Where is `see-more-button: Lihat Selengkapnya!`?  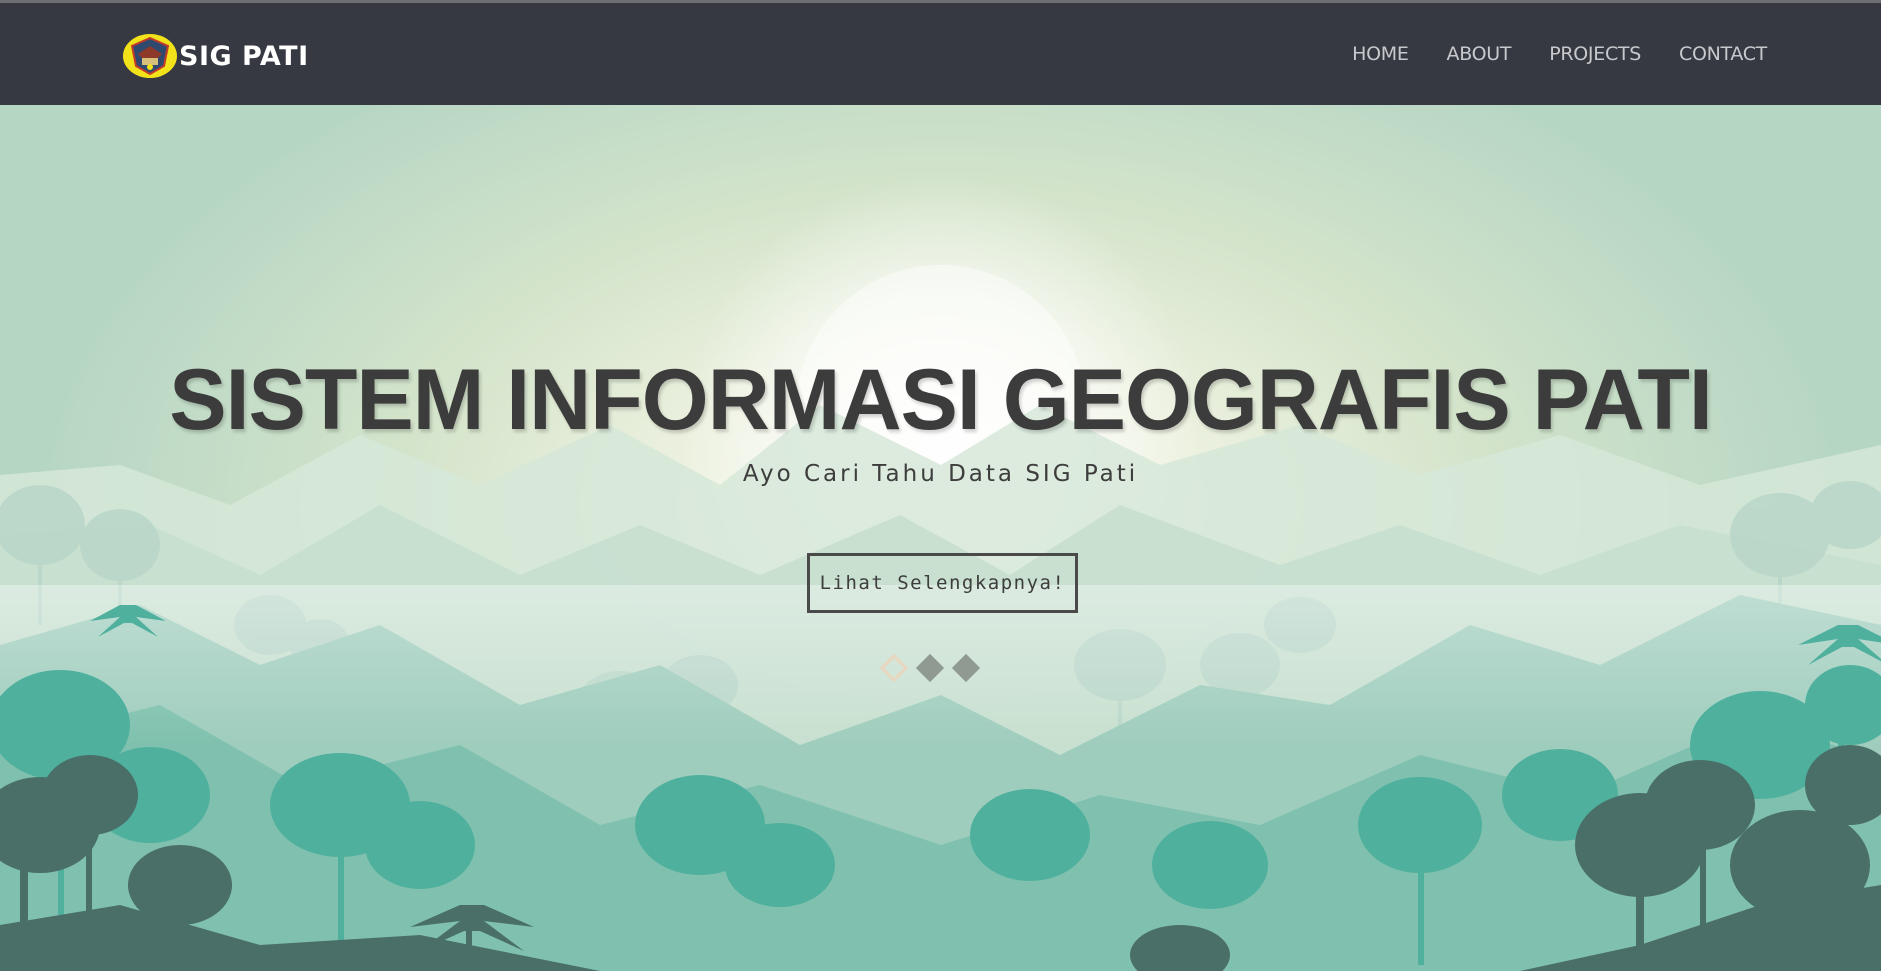
see-more-button: Lihat Selengkapnya! is located at coordinates (942, 583).